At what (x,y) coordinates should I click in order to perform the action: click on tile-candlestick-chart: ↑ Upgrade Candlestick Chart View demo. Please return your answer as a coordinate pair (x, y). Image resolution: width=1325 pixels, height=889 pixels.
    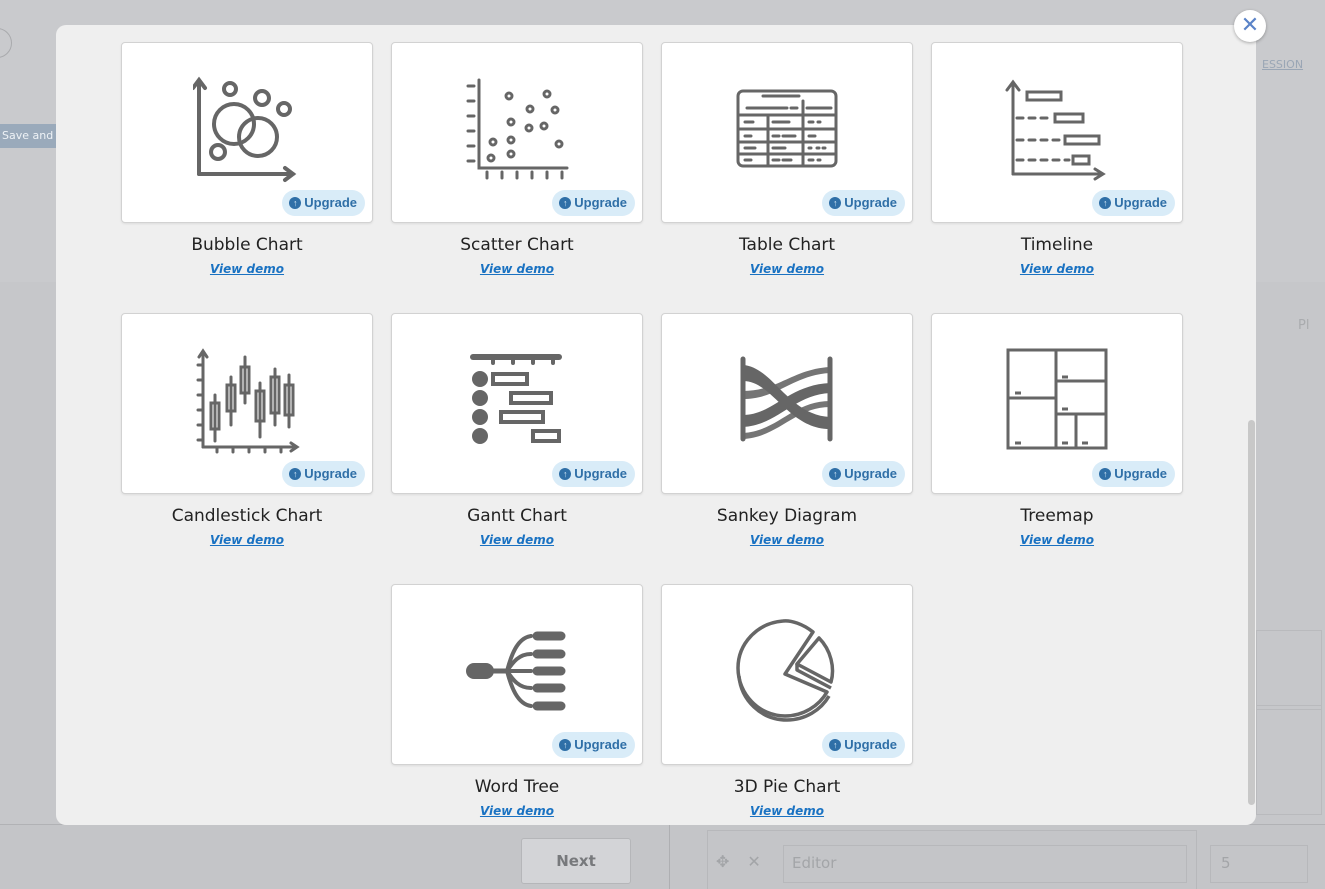
    Looking at the image, I should click on (247, 430).